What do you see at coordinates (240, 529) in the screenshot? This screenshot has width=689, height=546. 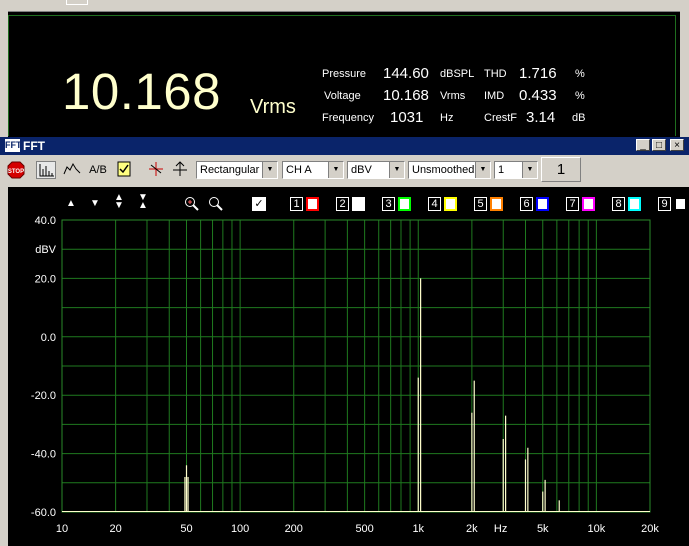 I see `x-tick-label: 100` at bounding box center [240, 529].